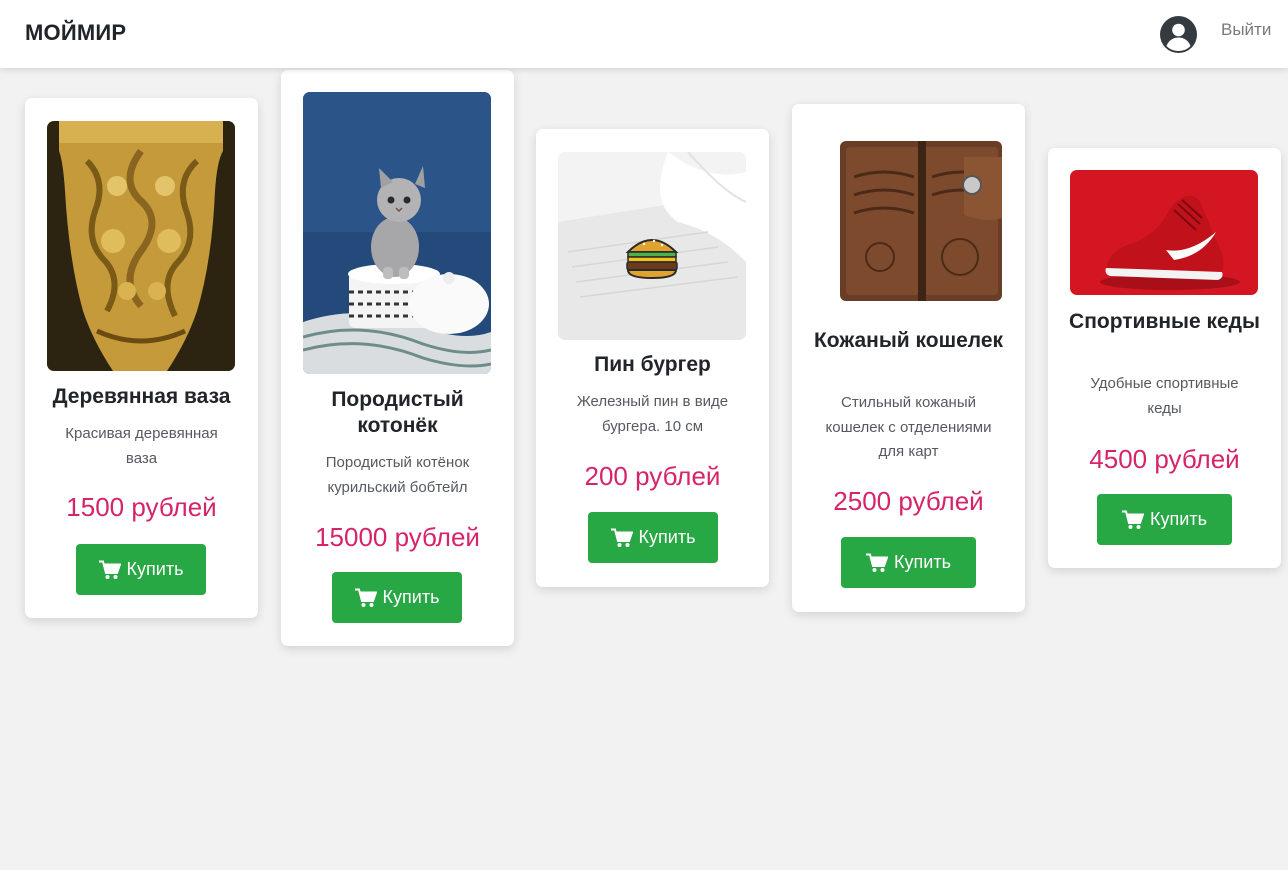 This screenshot has height=870, width=1288. What do you see at coordinates (1164, 396) in the screenshot?
I see `product-description: Удобные спортивные кеды` at bounding box center [1164, 396].